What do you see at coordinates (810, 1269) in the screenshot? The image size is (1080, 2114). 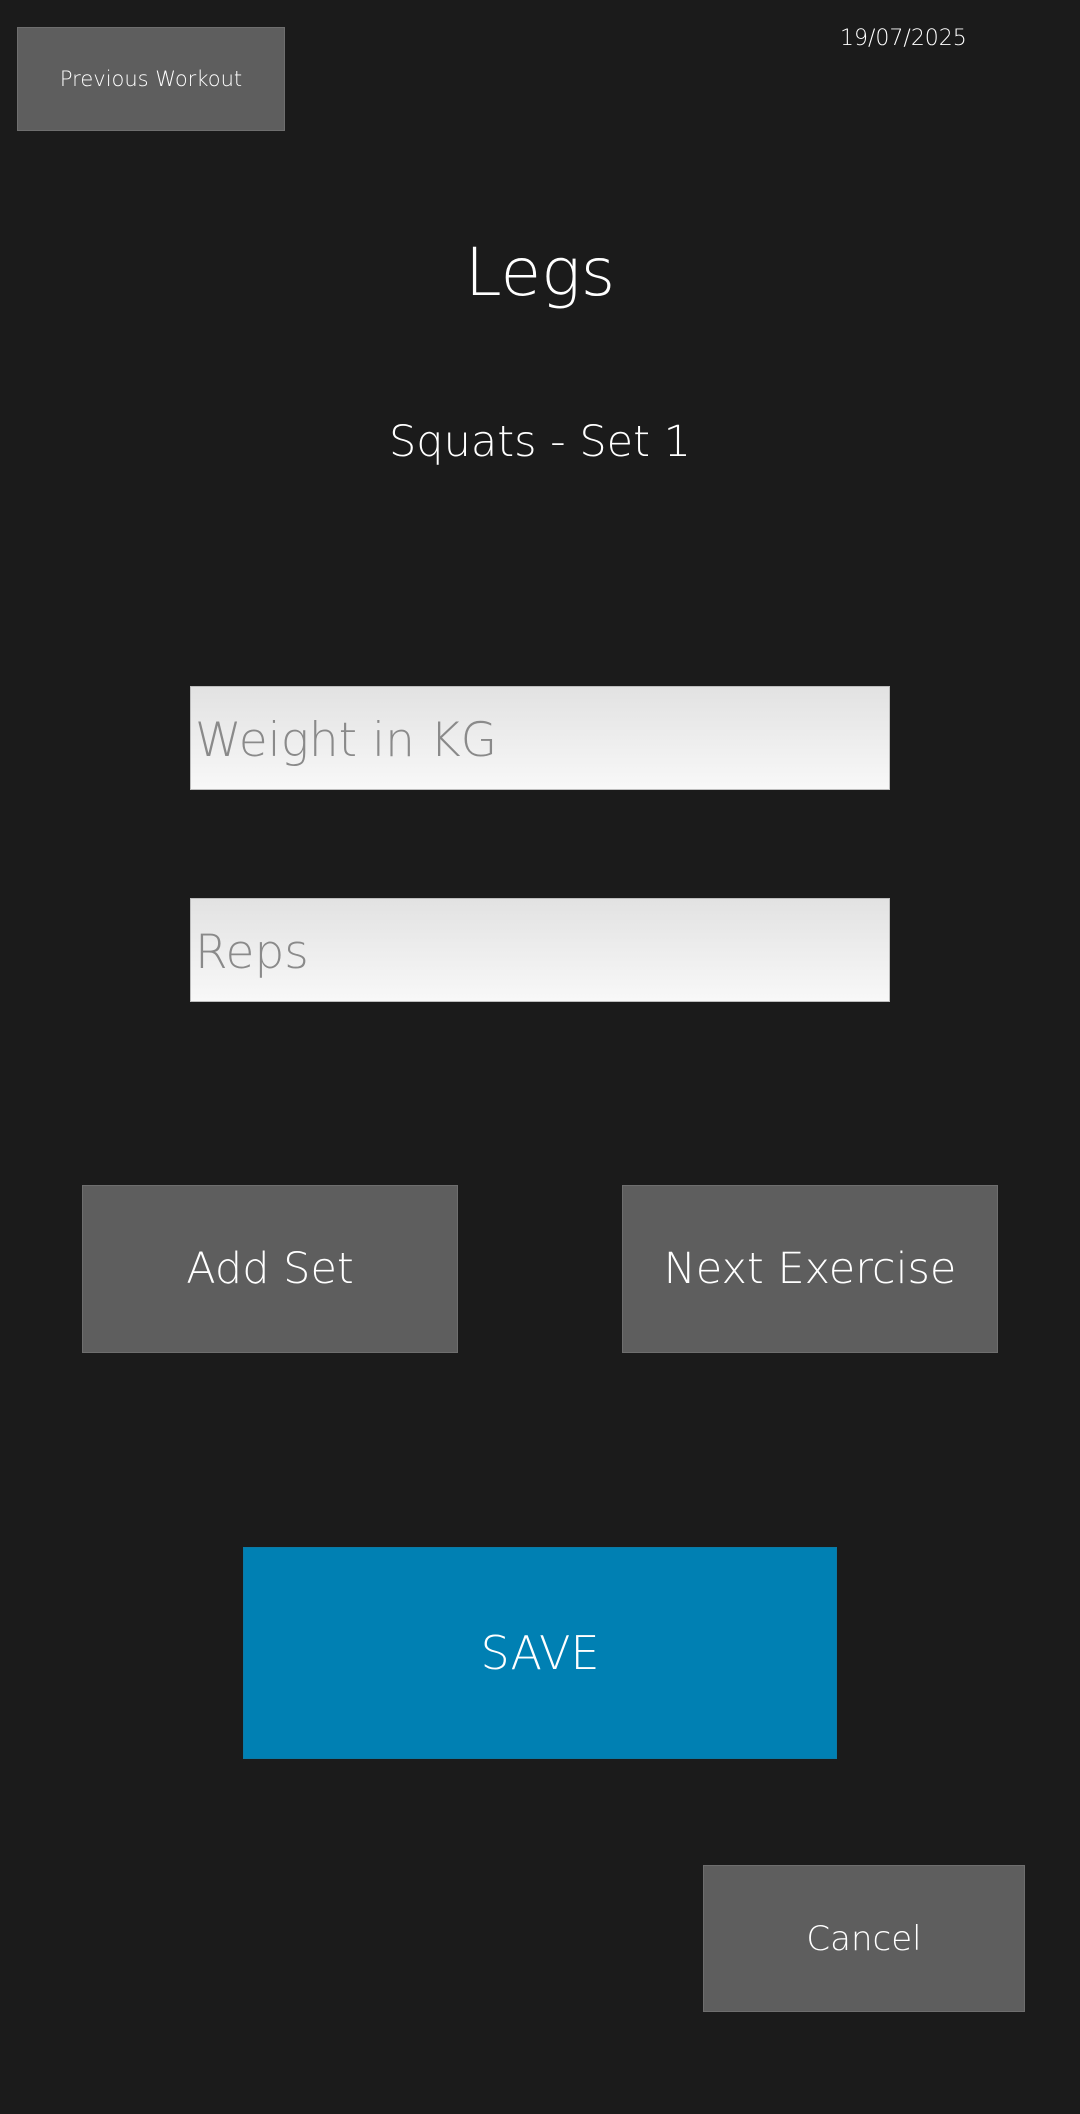 I see `next-exercise-button: Next Exercise` at bounding box center [810, 1269].